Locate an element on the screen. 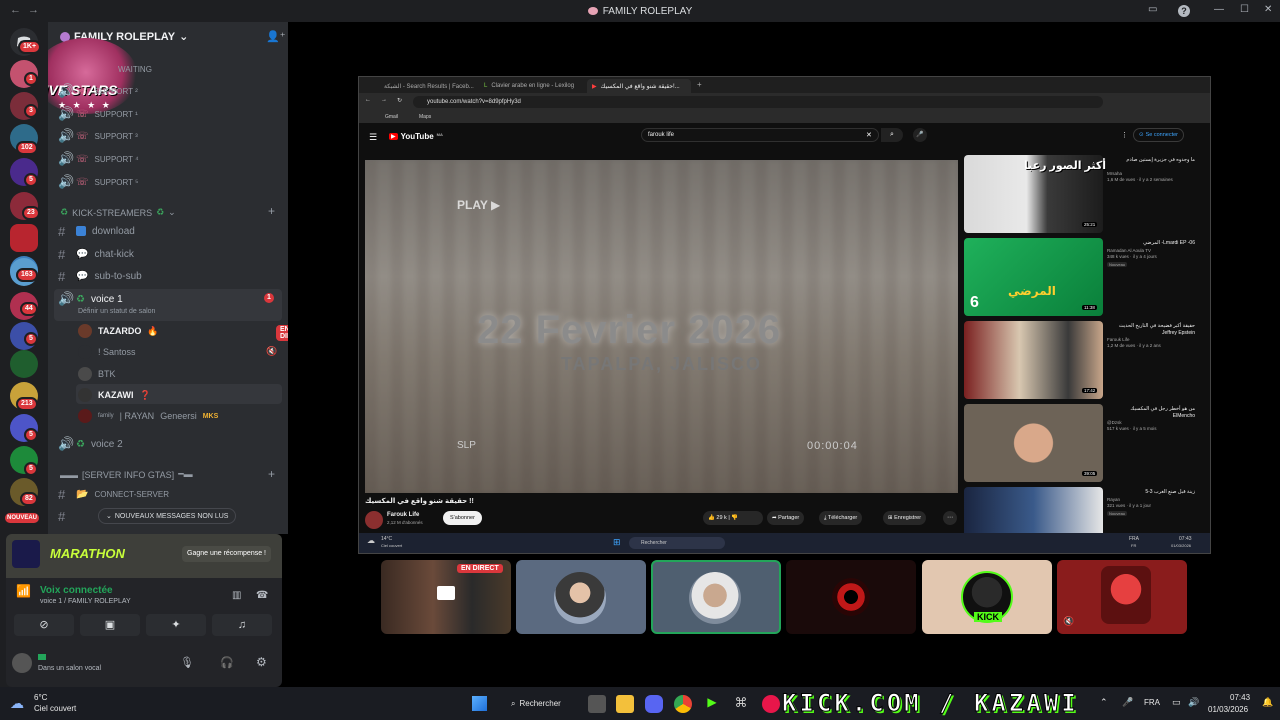  discord-taskbar-icon is located at coordinates (654, 704).